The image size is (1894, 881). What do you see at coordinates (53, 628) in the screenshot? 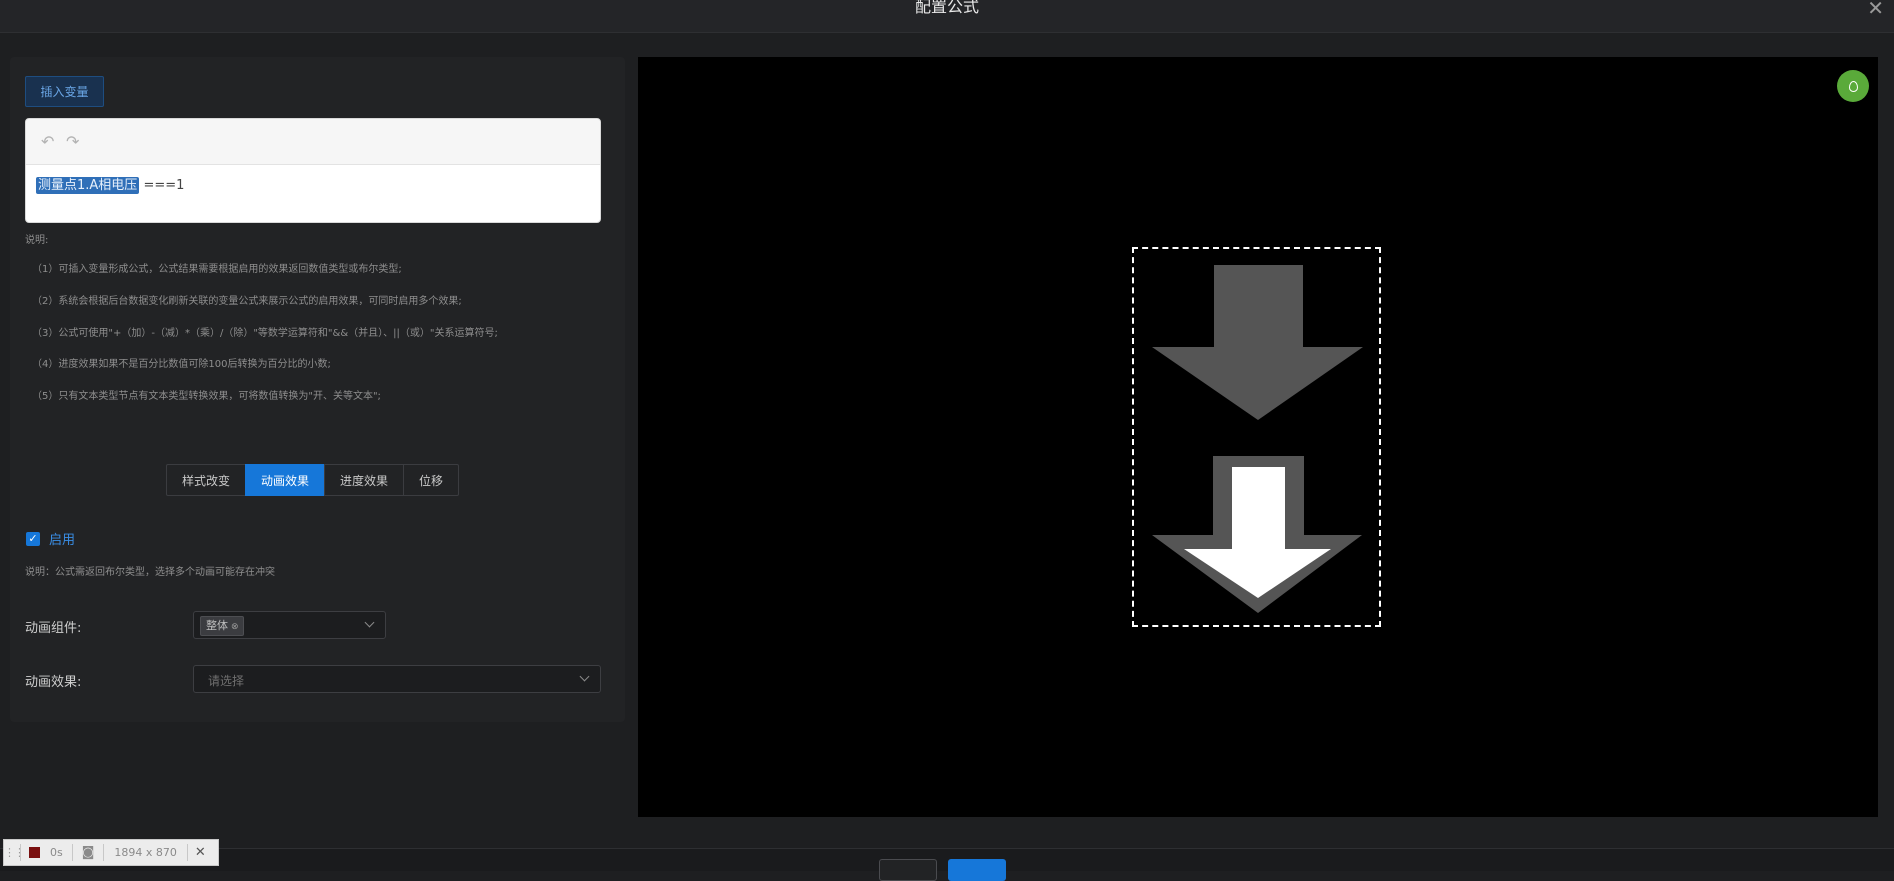
I see `animation-component-label: 动画组件:` at bounding box center [53, 628].